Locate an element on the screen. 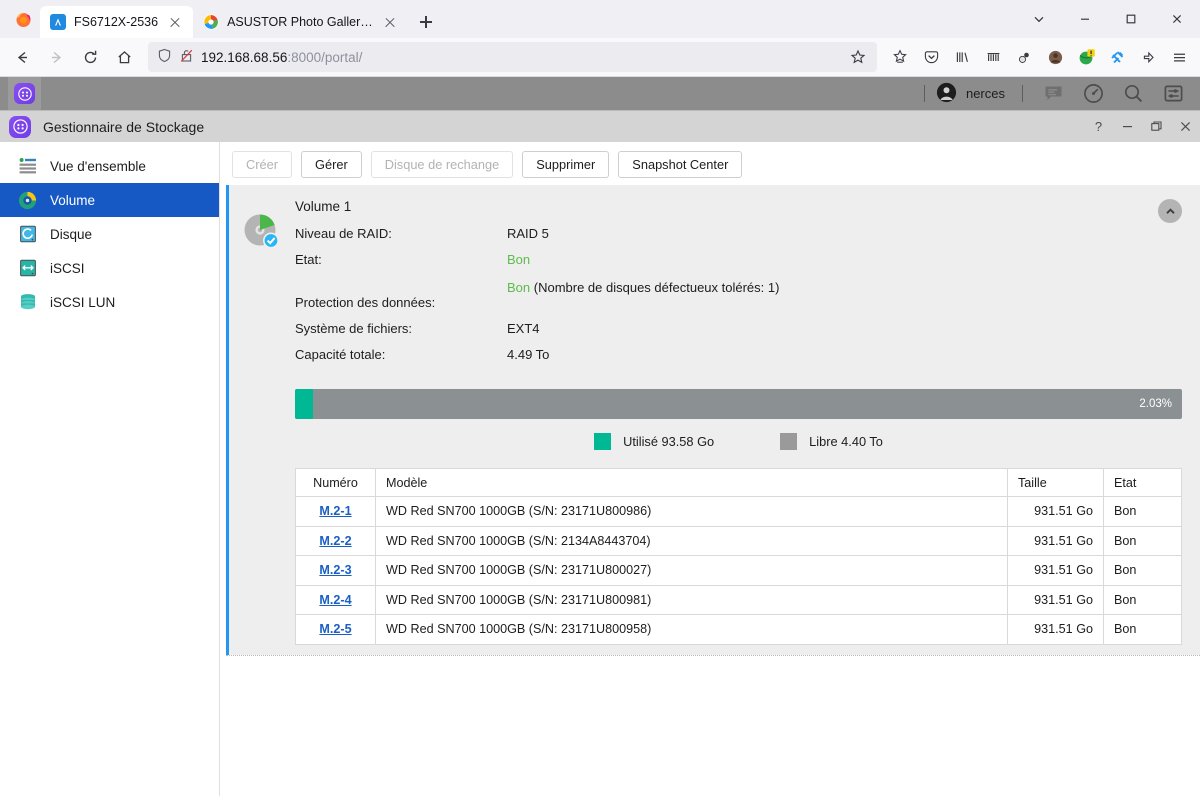 Image resolution: width=1200 pixels, height=796 pixels. chevron-up-icon is located at coordinates (1170, 211).